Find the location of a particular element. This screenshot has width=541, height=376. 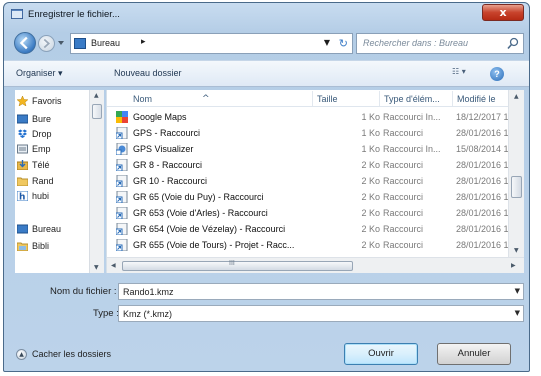

search-input: Rechercher dans : Bureau is located at coordinates (415, 43).